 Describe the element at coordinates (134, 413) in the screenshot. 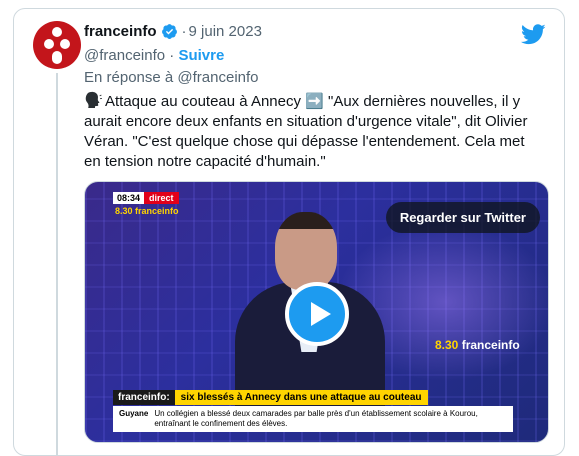

I see `ticker-place: Guyane` at that location.